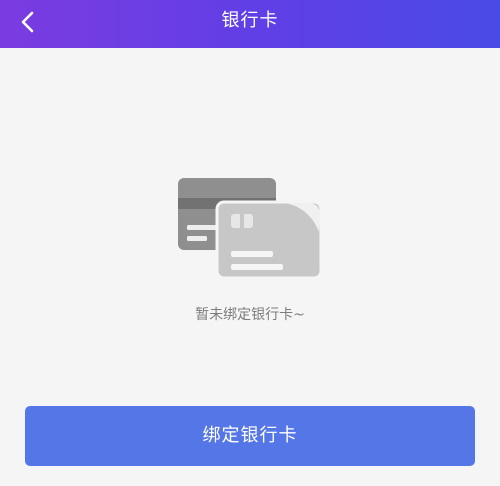 The image size is (500, 486). What do you see at coordinates (250, 436) in the screenshot?
I see `bind-bank-card-button: 绑定银行卡` at bounding box center [250, 436].